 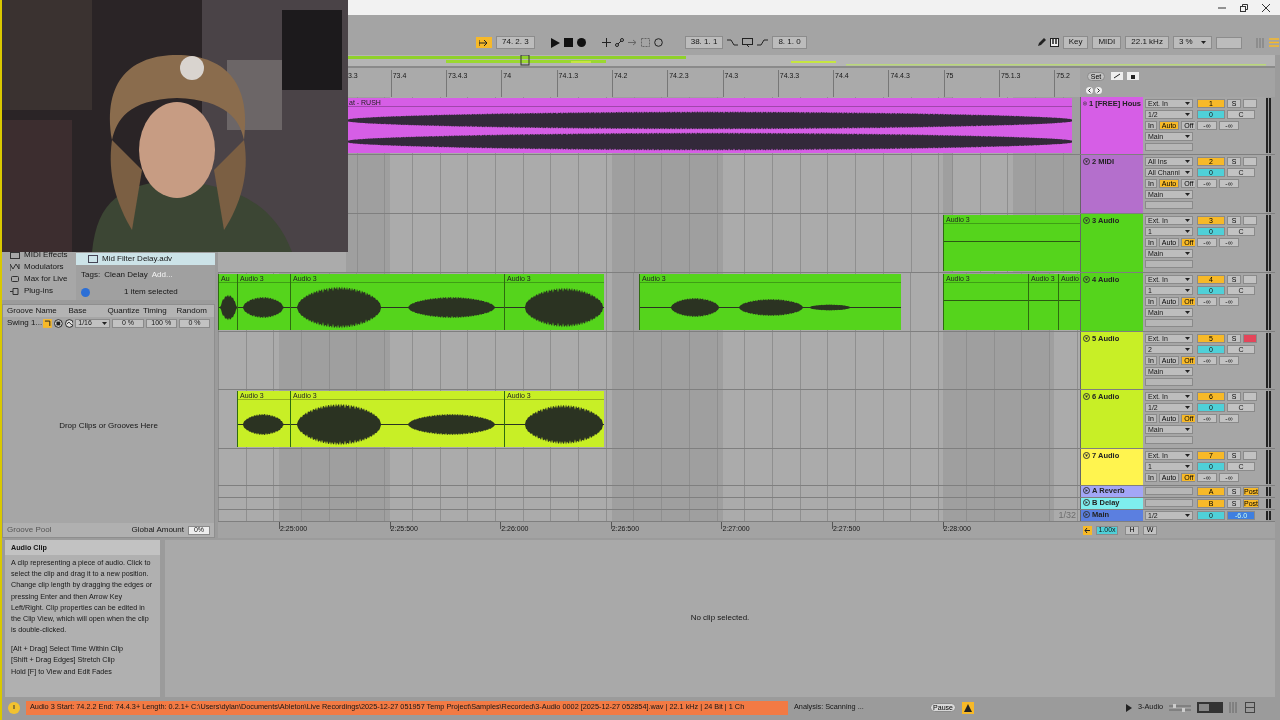 What do you see at coordinates (124, 311) in the screenshot?
I see `column-header: Quantize` at bounding box center [124, 311].